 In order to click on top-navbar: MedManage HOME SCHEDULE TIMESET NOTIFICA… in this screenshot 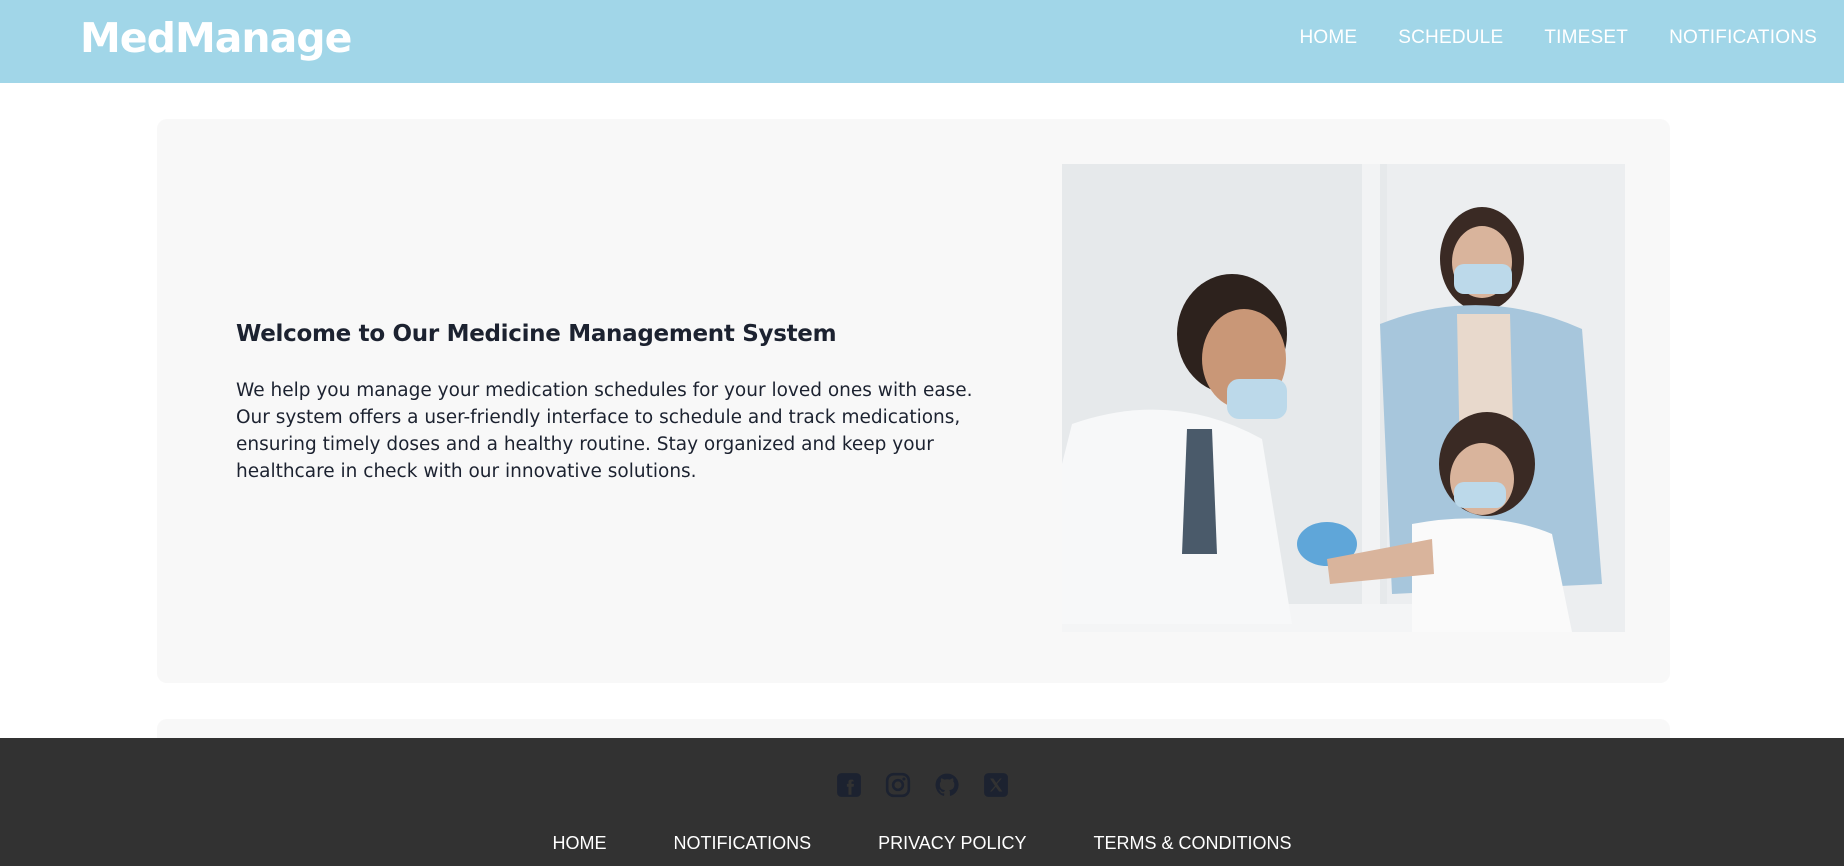, I will do `click(922, 41)`.